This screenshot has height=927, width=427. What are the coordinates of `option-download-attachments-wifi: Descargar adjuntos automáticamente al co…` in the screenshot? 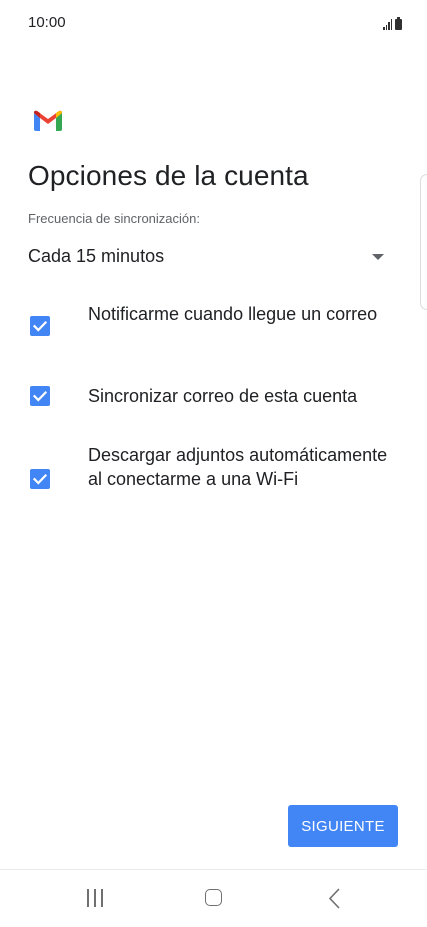 It's located at (208, 479).